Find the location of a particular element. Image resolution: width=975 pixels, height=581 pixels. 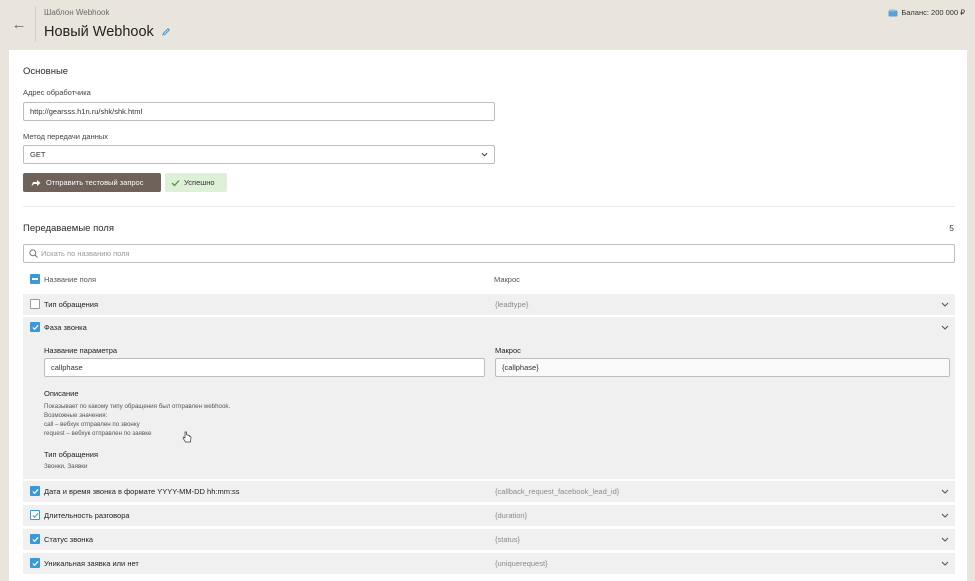

field-macro: {uniquerequest} is located at coordinates (521, 563).